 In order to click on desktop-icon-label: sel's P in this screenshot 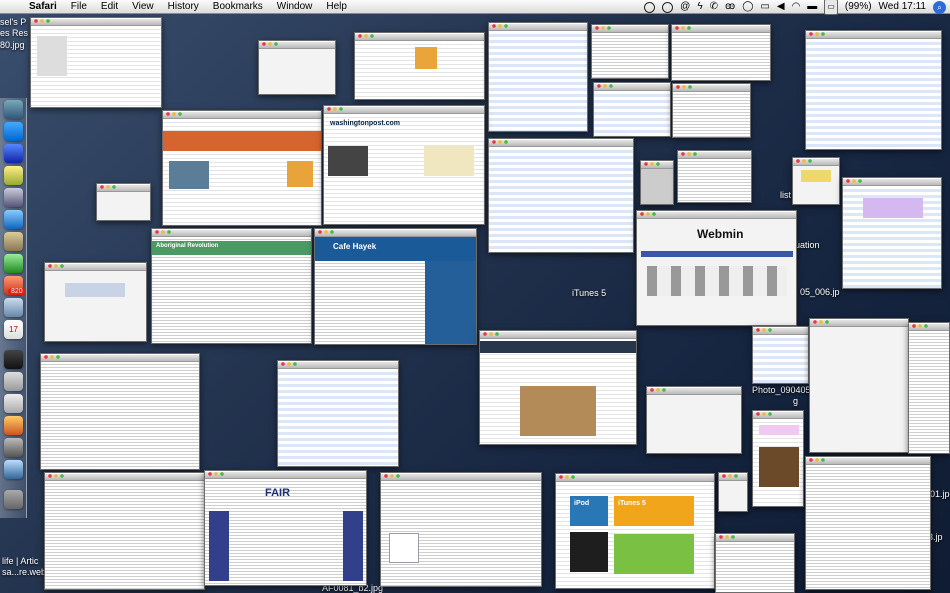, I will do `click(13, 22)`.